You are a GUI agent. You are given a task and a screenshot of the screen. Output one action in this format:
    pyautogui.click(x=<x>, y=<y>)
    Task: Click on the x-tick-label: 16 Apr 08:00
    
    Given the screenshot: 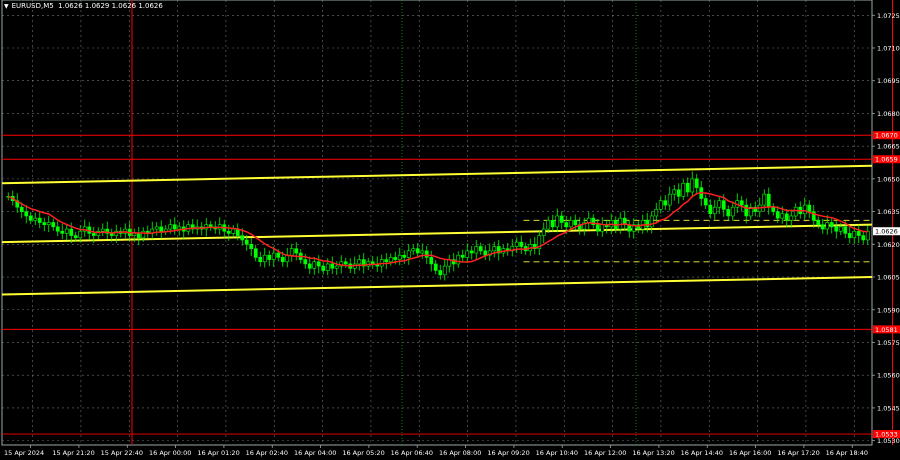 What is the action you would take?
    pyautogui.click(x=460, y=453)
    